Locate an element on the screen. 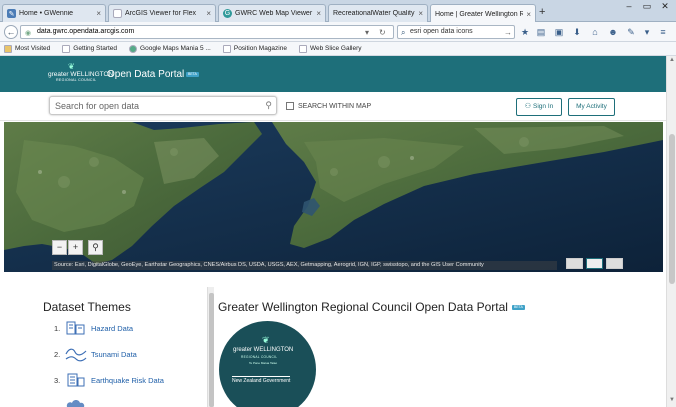 The width and height of the screenshot is (676, 407). theme-item: 2. Tsunami Data is located at coordinates (95, 354).